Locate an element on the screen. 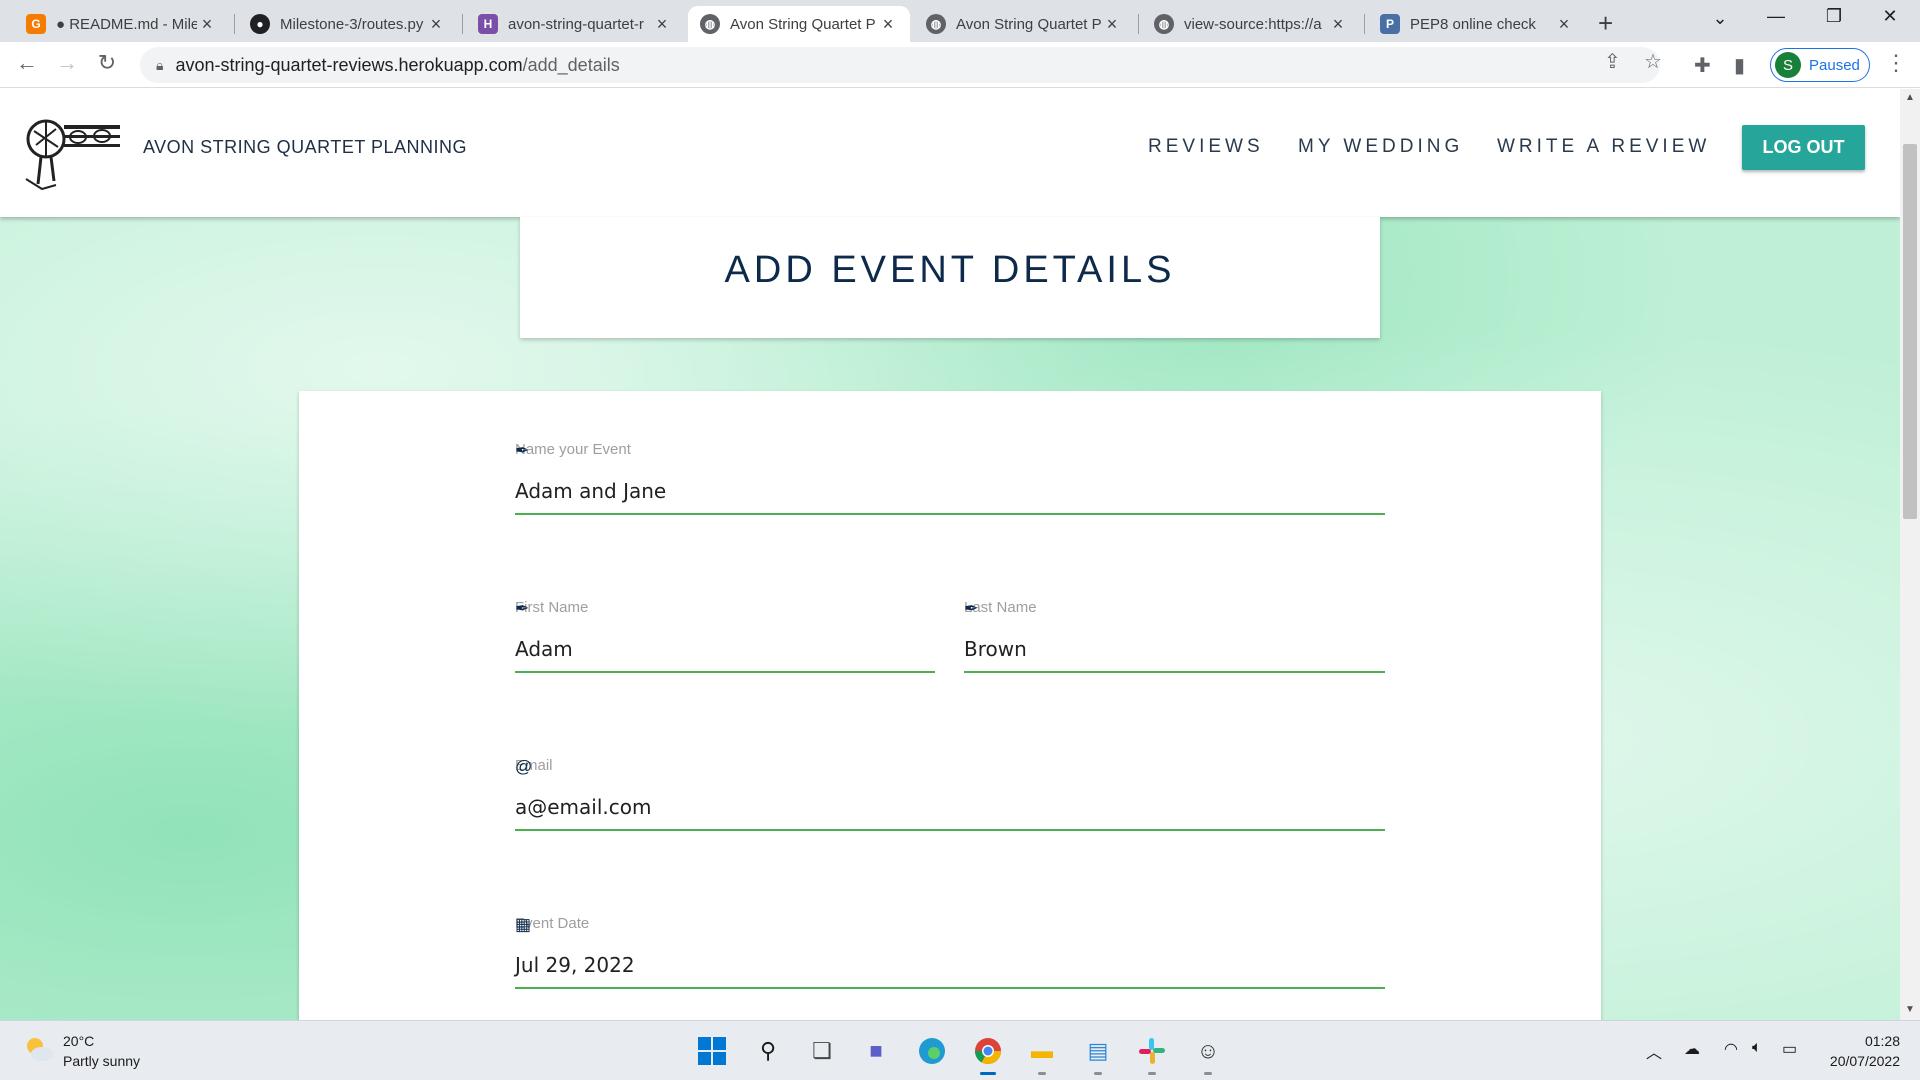 The height and width of the screenshot is (1080, 1920). partly-sunny-icon is located at coordinates (39, 1049).